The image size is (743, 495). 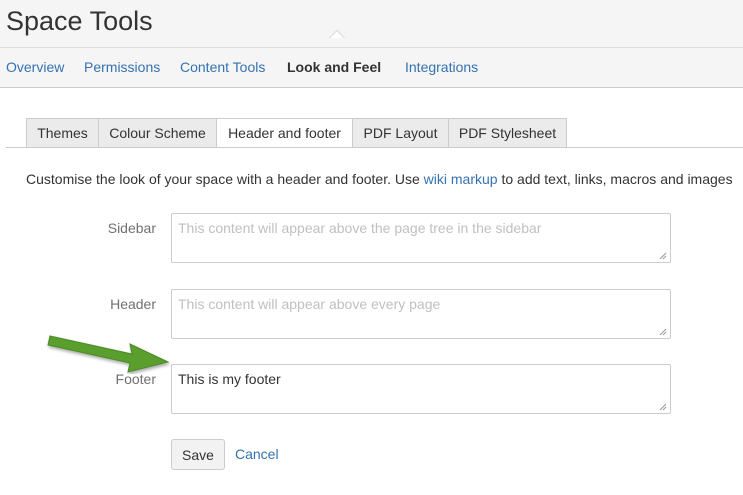 What do you see at coordinates (284, 133) in the screenshot?
I see `tab-header-and-footer: Header and footer` at bounding box center [284, 133].